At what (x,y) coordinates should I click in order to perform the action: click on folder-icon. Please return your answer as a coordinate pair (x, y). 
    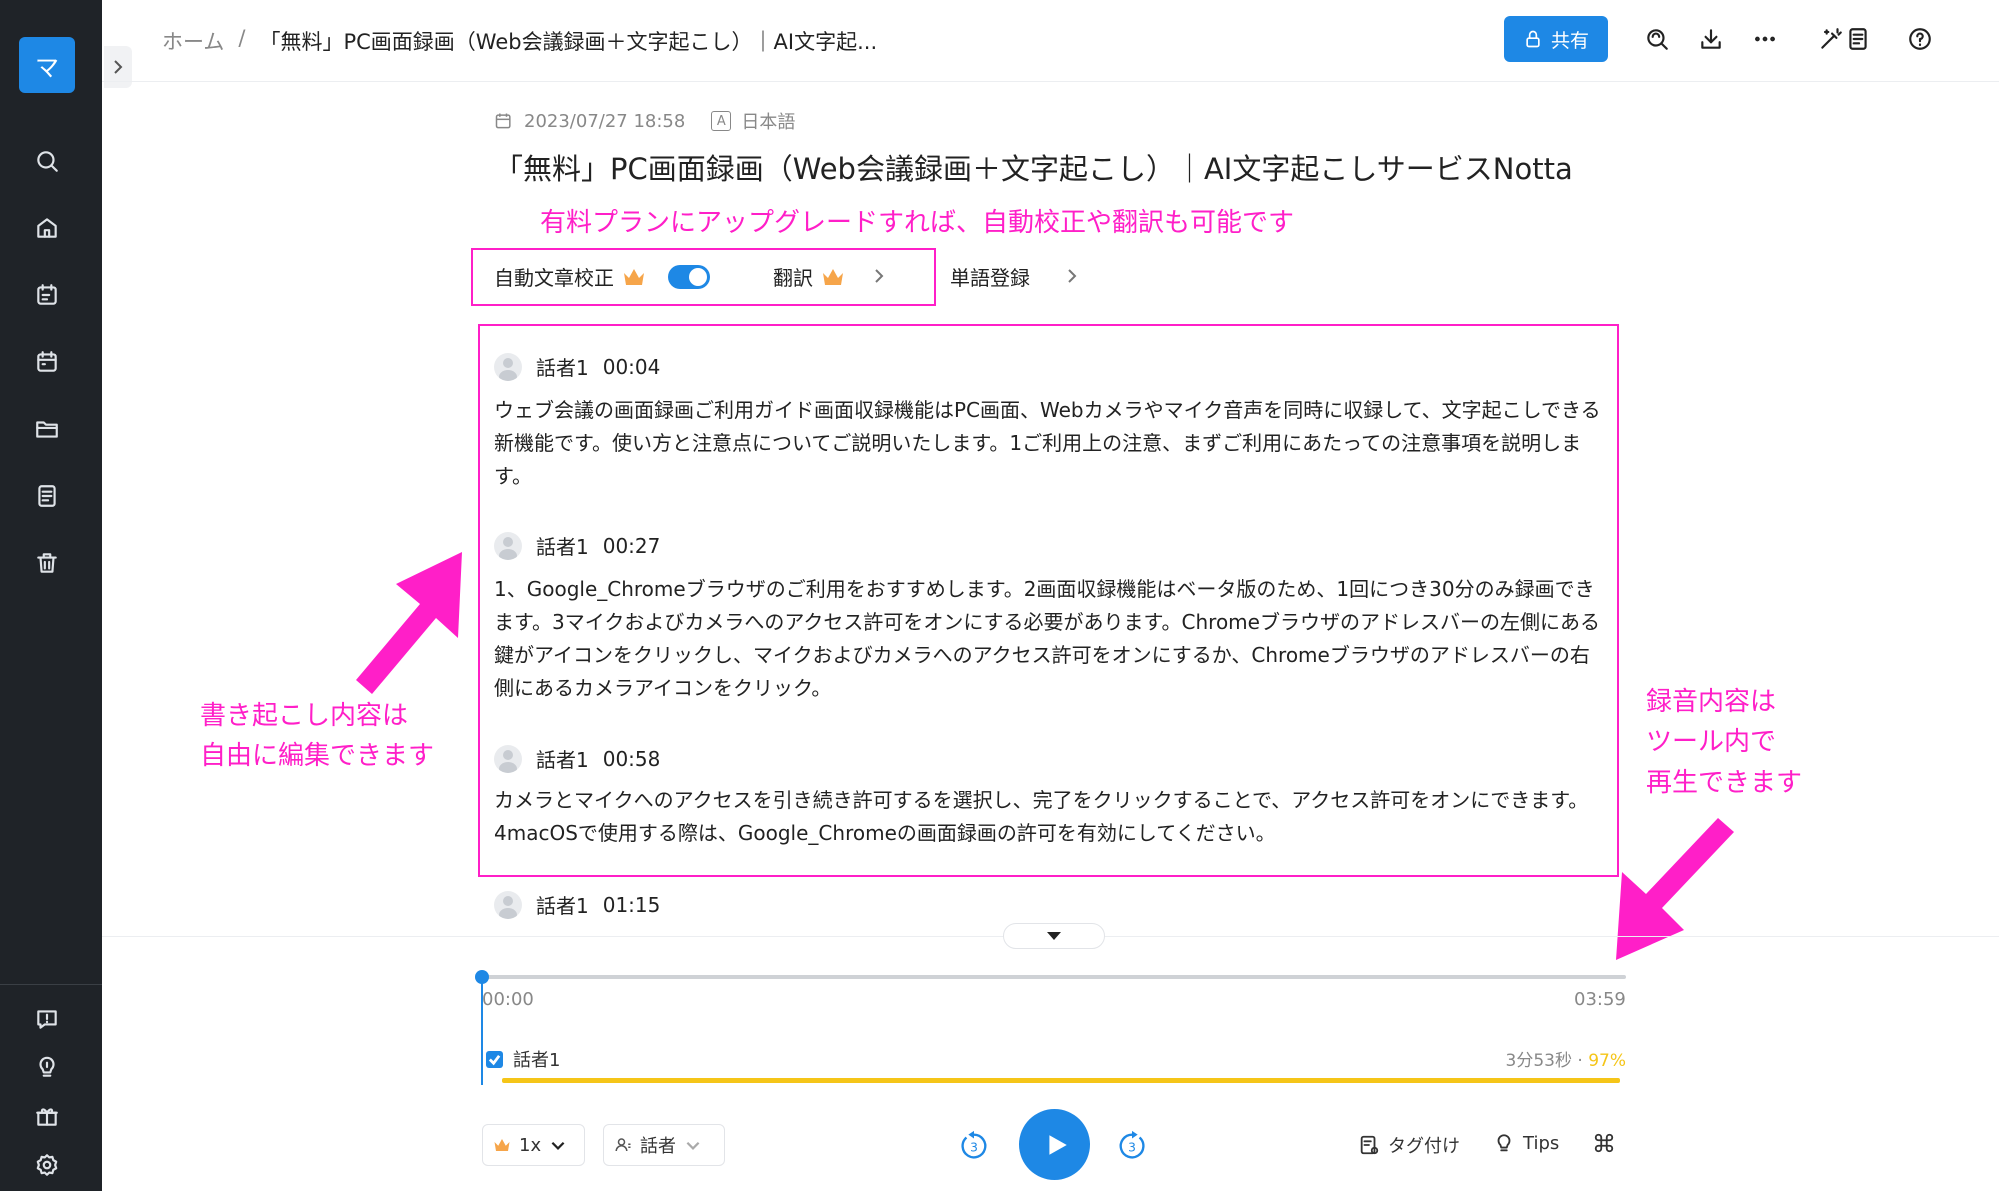
    Looking at the image, I should click on (47, 429).